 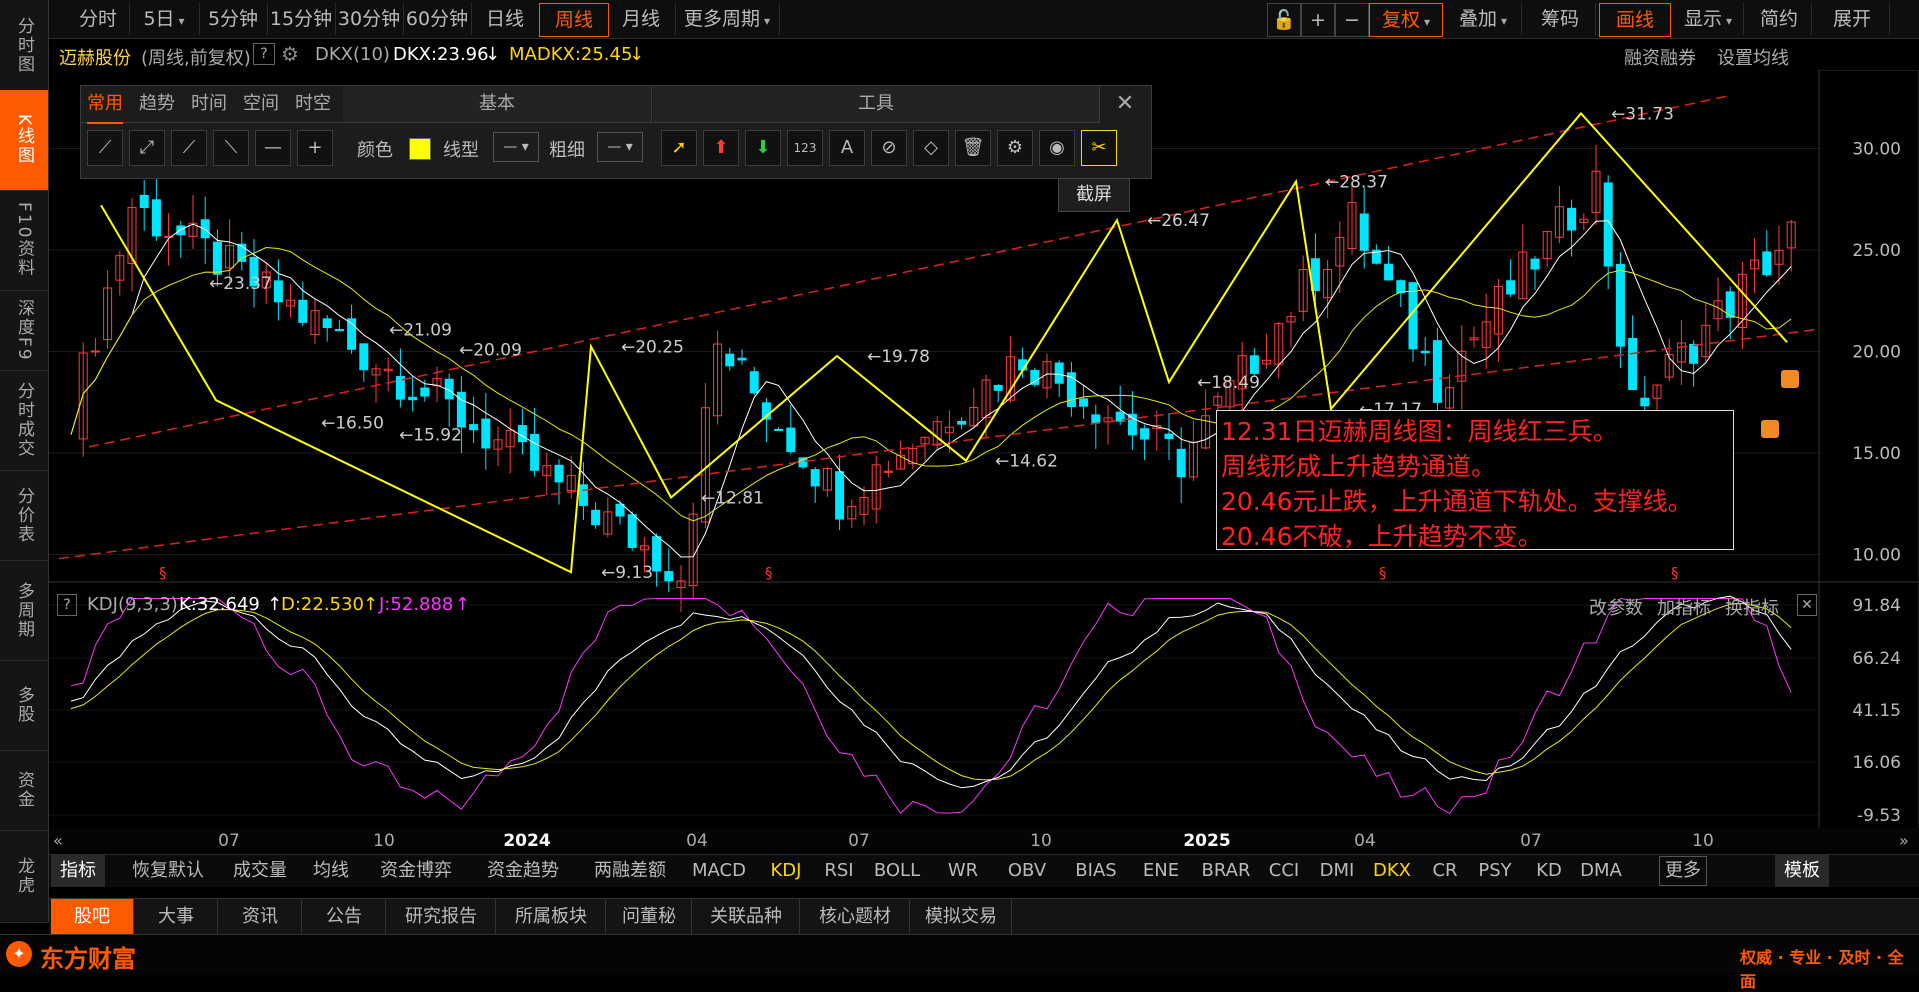 What do you see at coordinates (260, 917) in the screenshot?
I see `bottom-tab: 资讯` at bounding box center [260, 917].